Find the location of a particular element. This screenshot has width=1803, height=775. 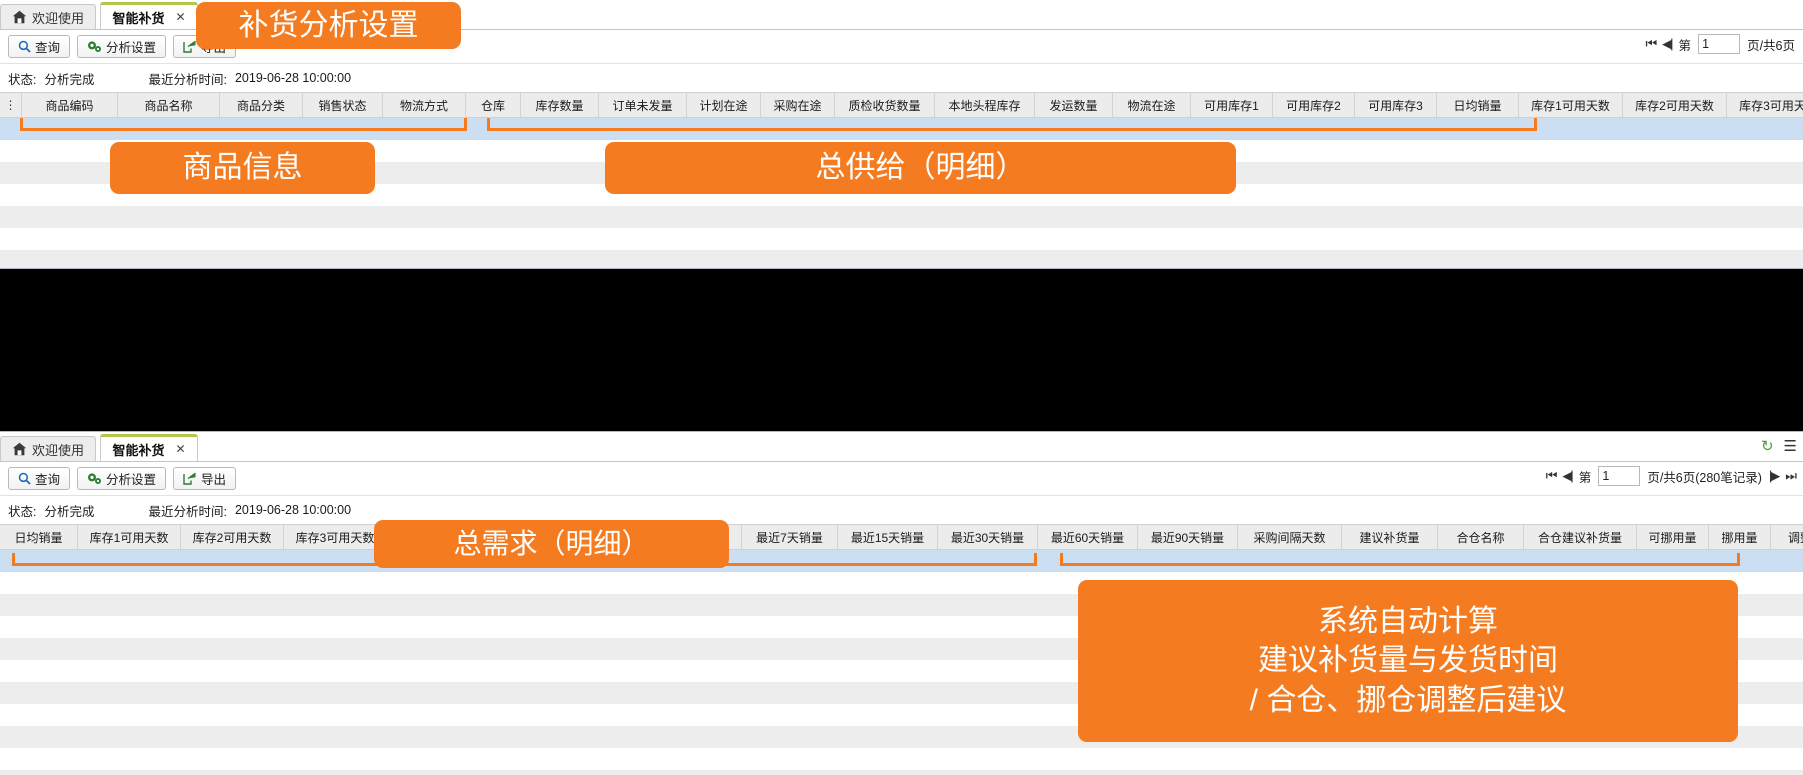

column-header: 采购间隔天数 is located at coordinates (1290, 537).